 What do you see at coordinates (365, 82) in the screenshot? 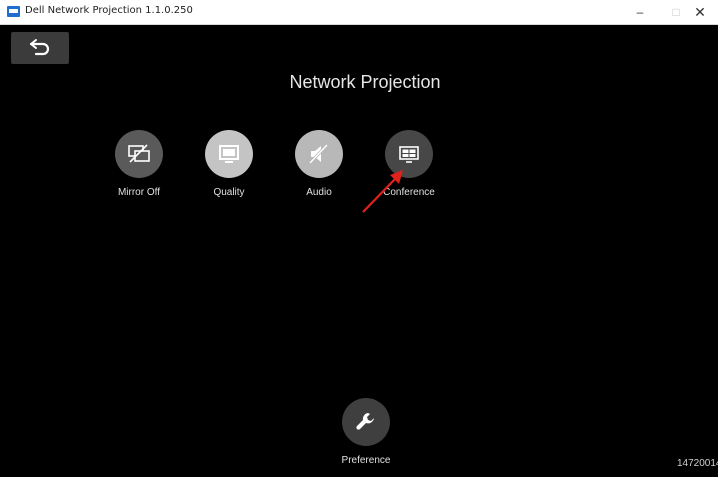
I see `page-title: Network Projection` at bounding box center [365, 82].